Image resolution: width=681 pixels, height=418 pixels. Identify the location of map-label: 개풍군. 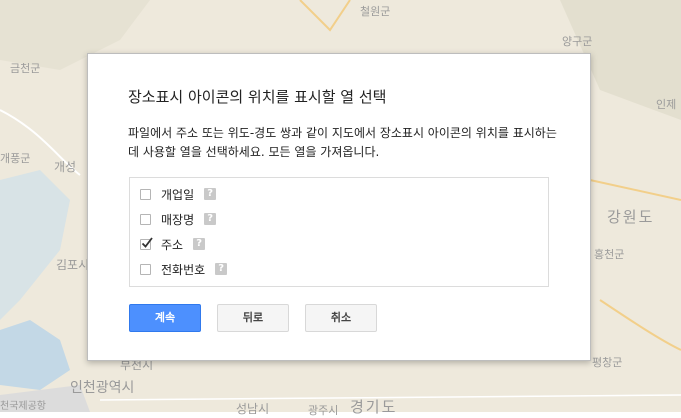
(15, 158).